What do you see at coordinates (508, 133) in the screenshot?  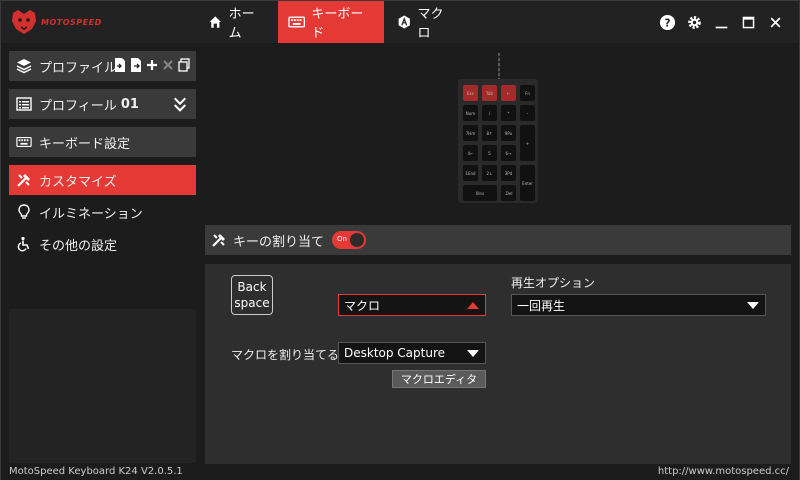 I see `numpad-key: 9Pu` at bounding box center [508, 133].